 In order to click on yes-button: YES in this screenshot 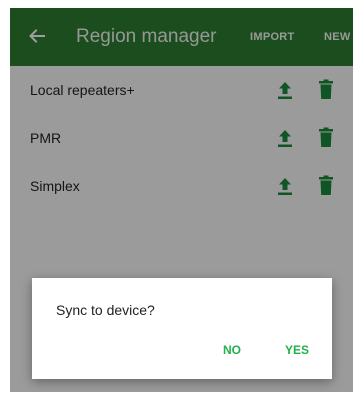, I will do `click(297, 350)`.